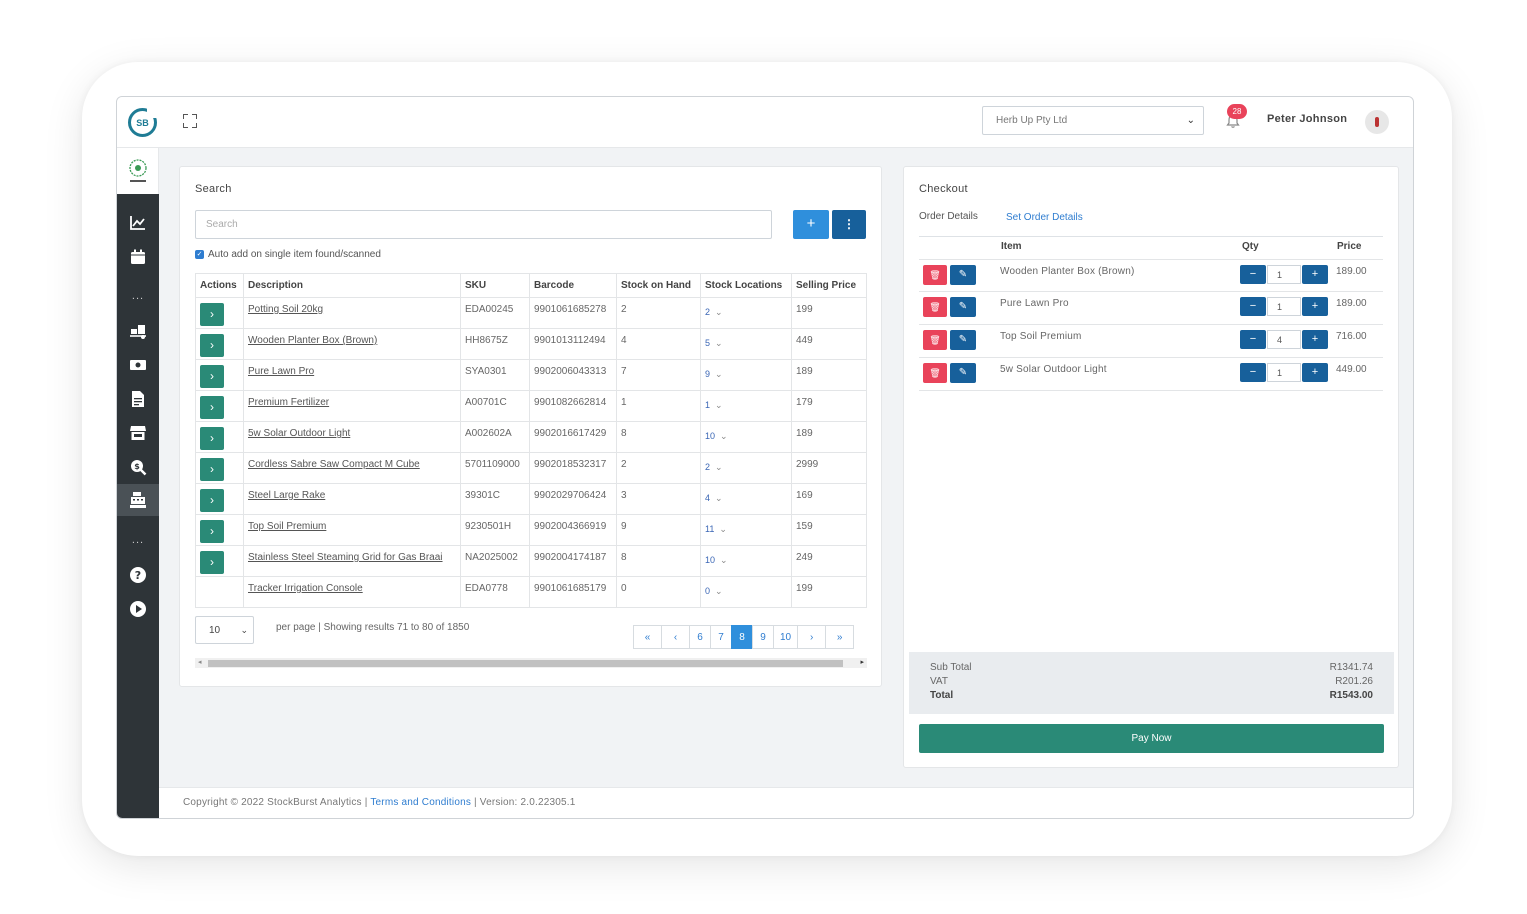 The width and height of the screenshot is (1527, 914). What do you see at coordinates (288, 254) in the screenshot?
I see `auto-add-option: ✓ Auto add on single item found/scanned` at bounding box center [288, 254].